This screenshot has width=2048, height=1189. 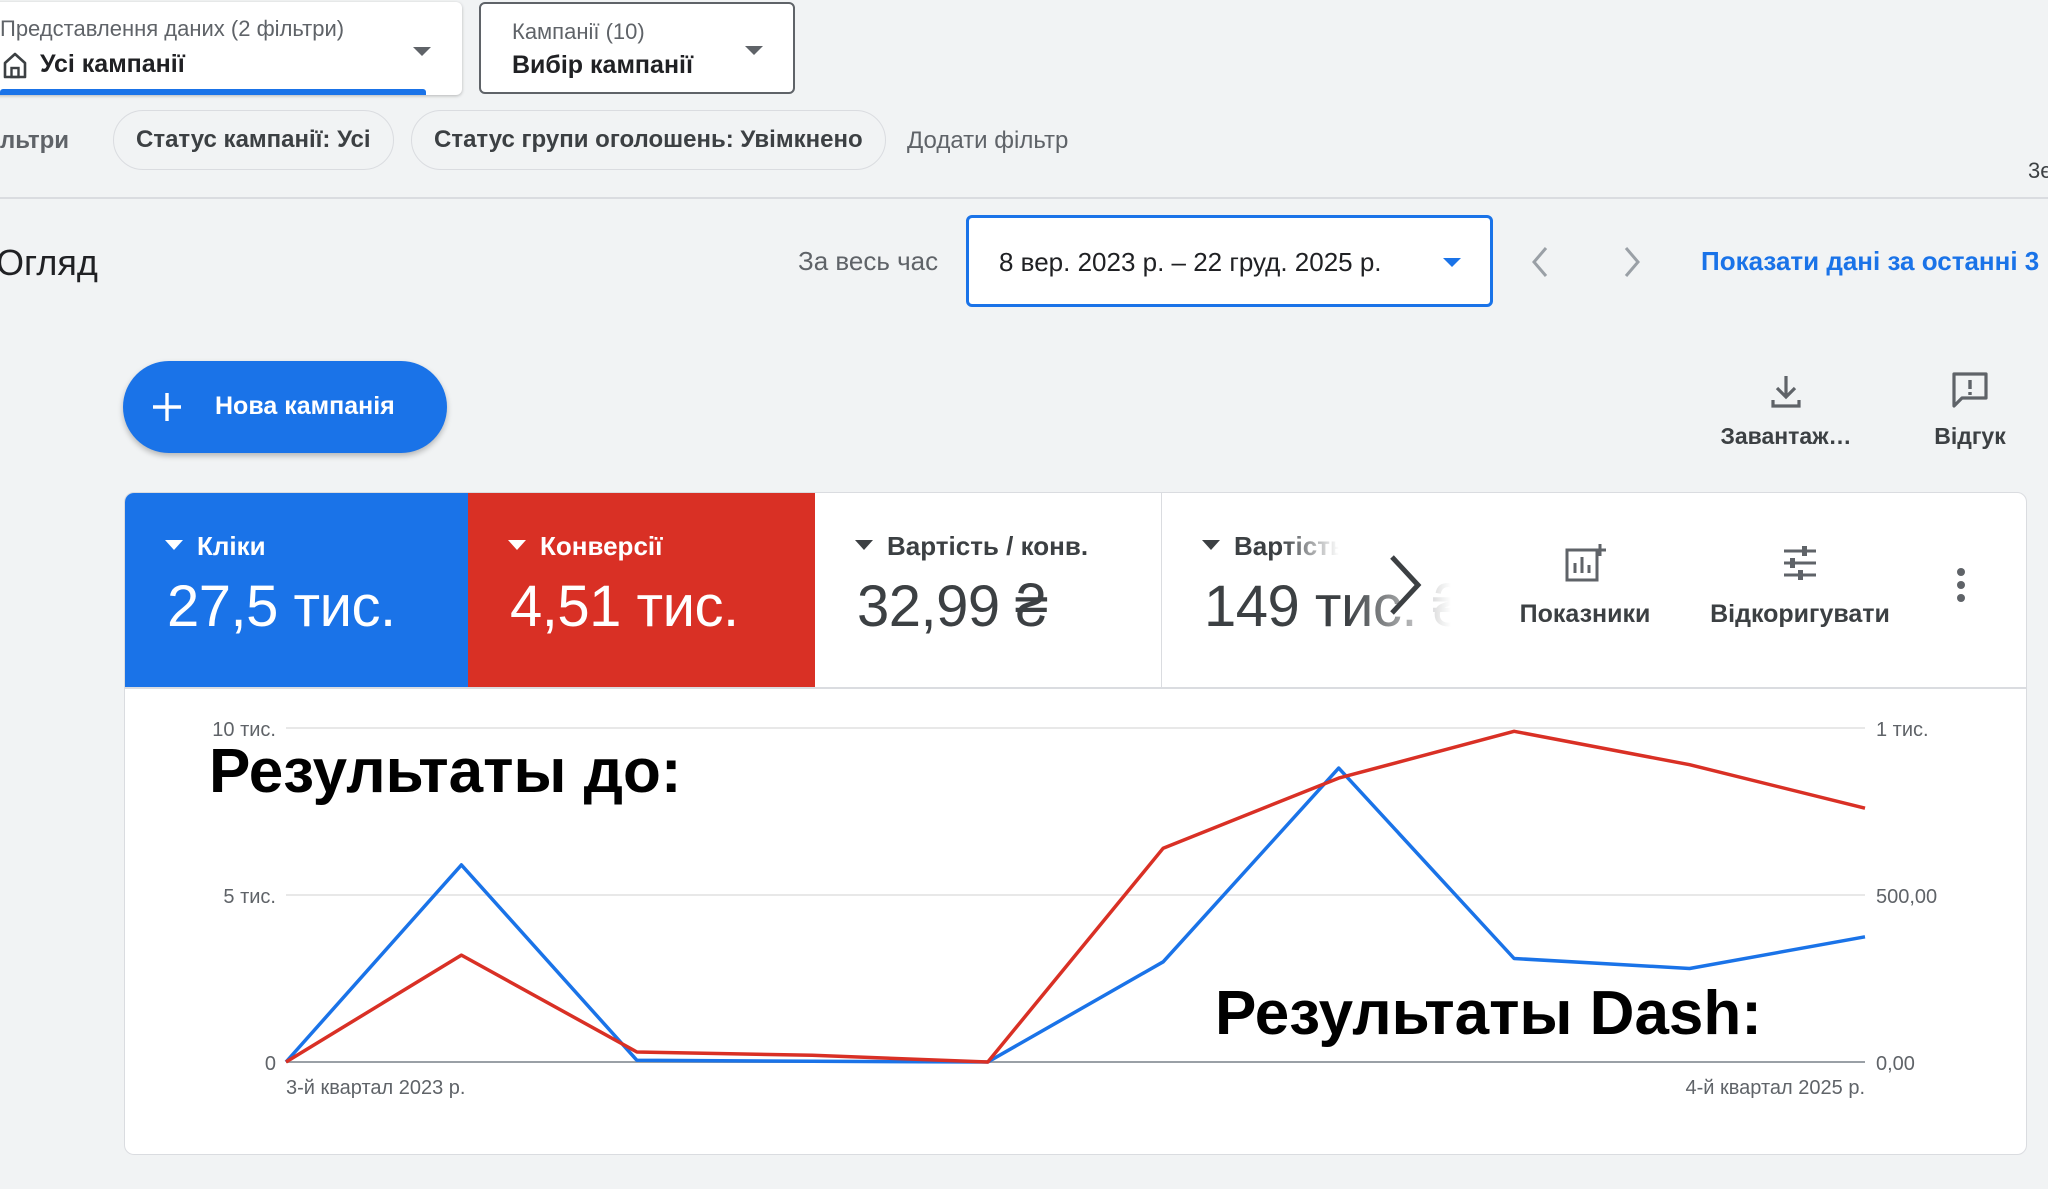 I want to click on date-preset-label: За весь час, so click(x=868, y=261).